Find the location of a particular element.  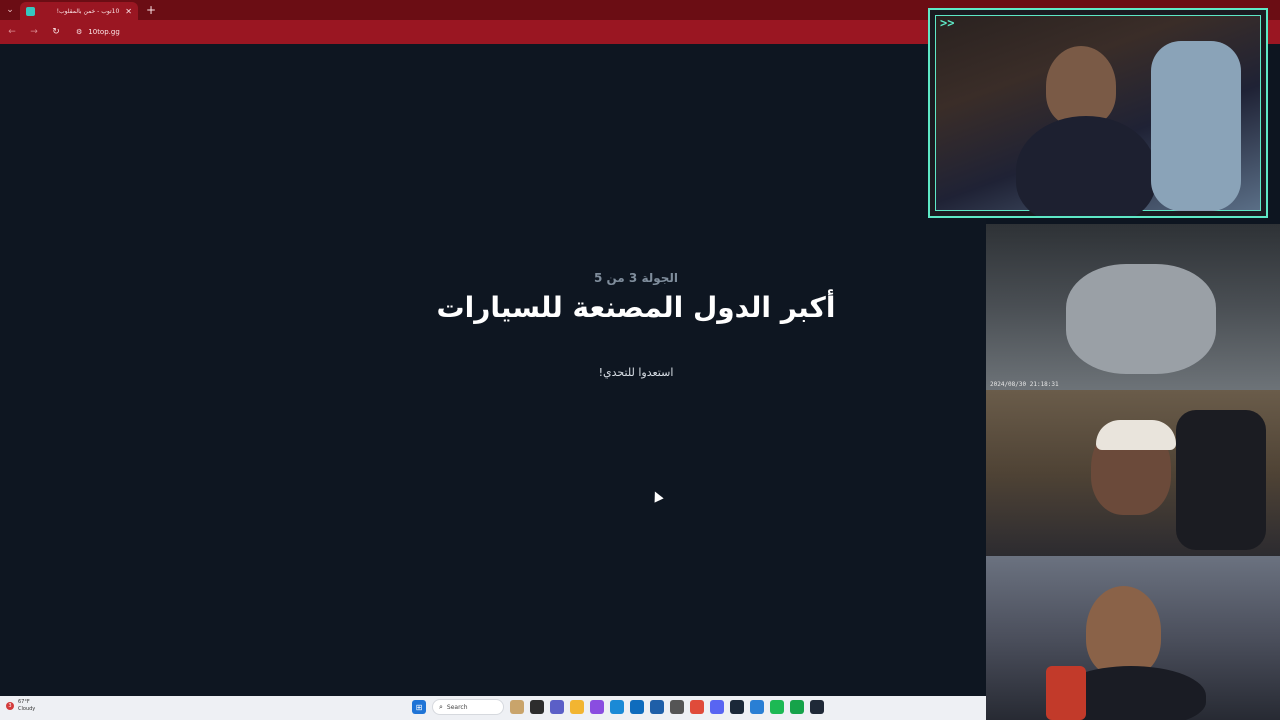

forward-icon: → is located at coordinates (34, 32).